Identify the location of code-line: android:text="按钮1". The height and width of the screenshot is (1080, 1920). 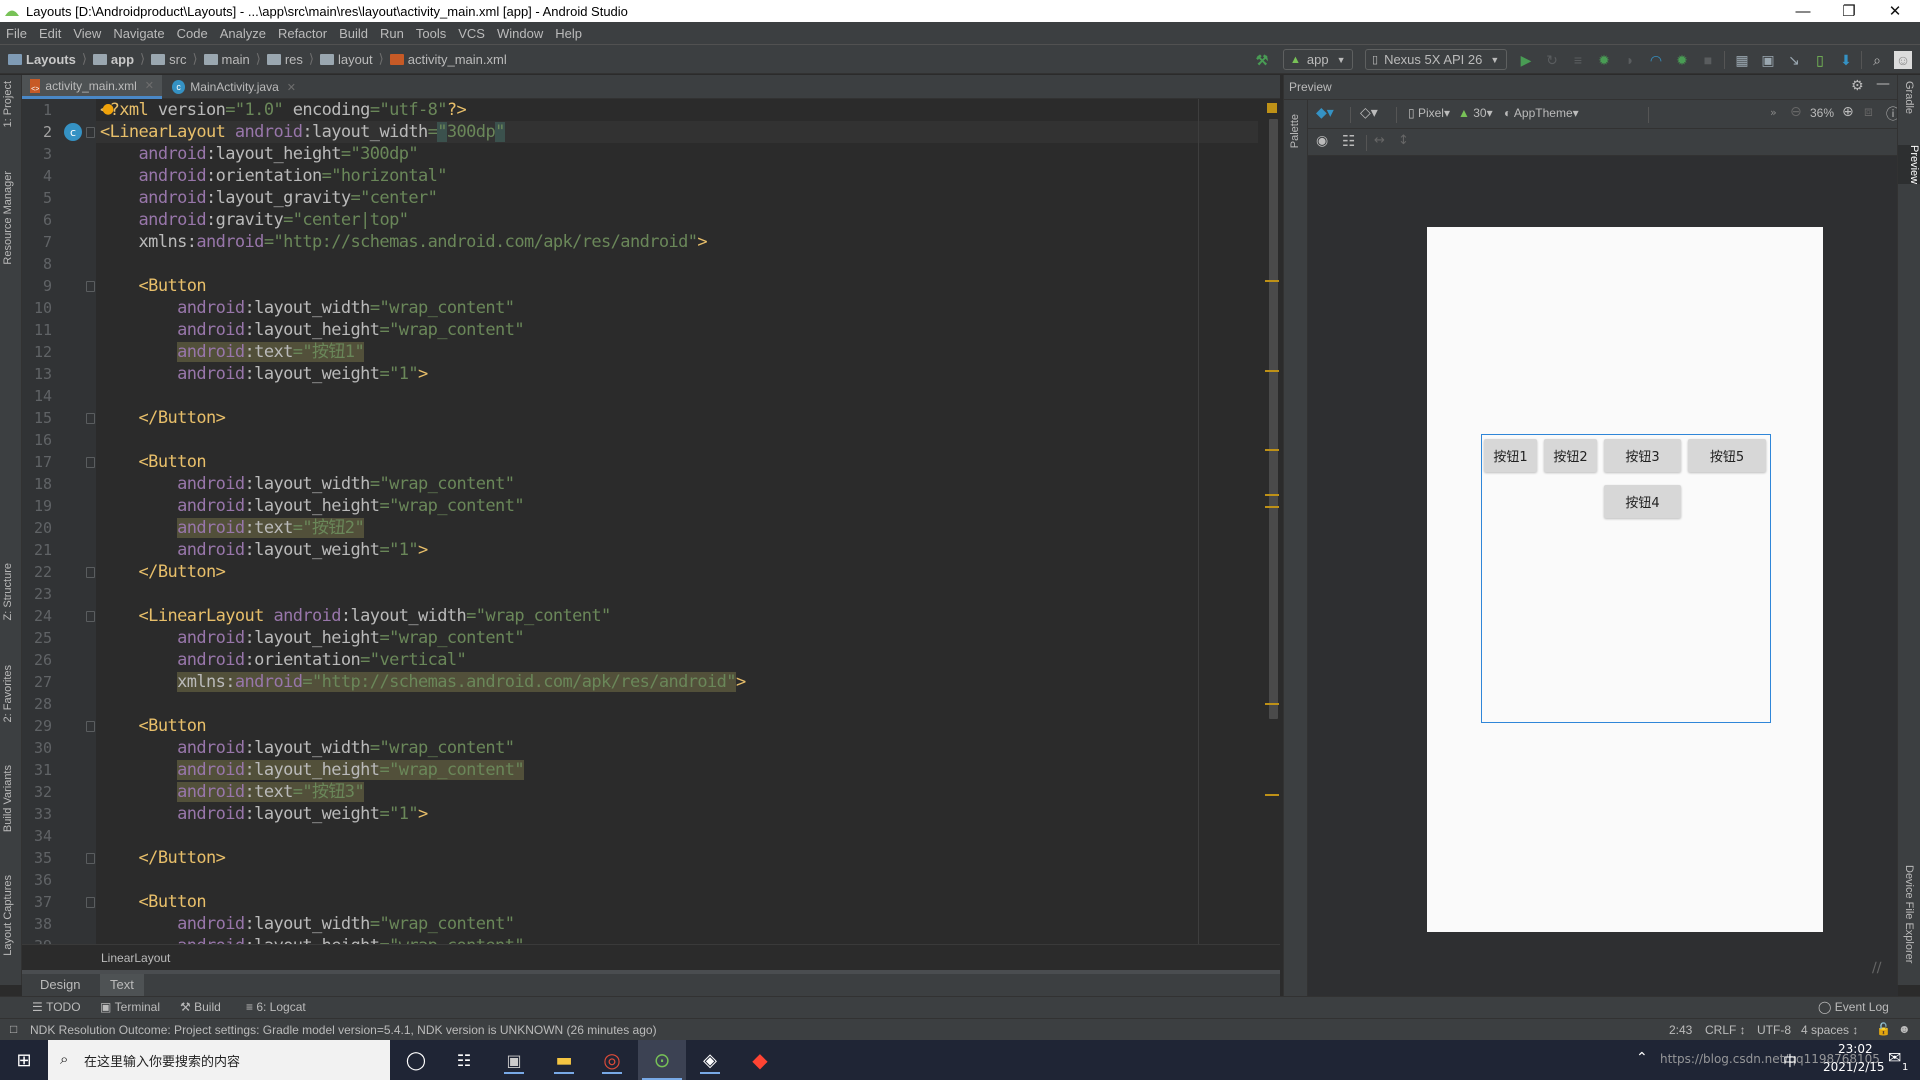
(232, 352).